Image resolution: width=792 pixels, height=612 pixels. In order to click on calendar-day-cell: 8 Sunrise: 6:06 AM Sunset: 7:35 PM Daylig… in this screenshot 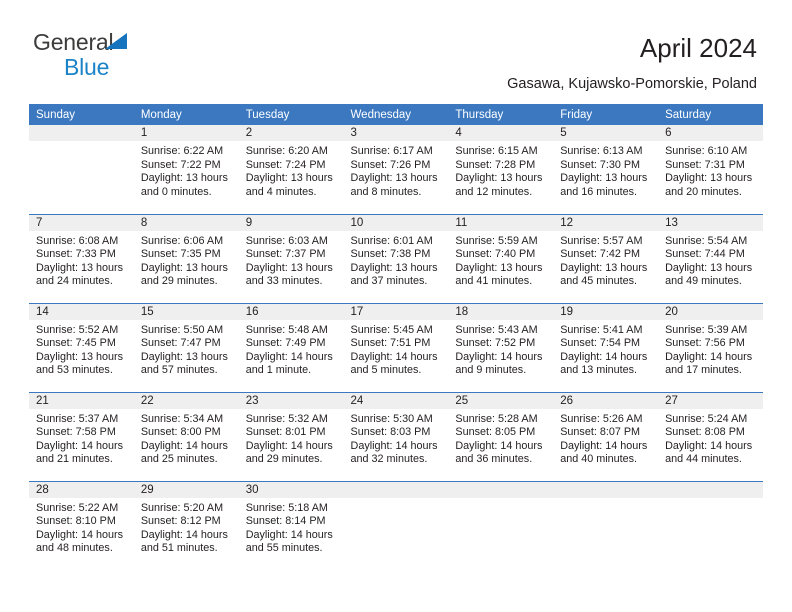, I will do `click(186, 258)`.